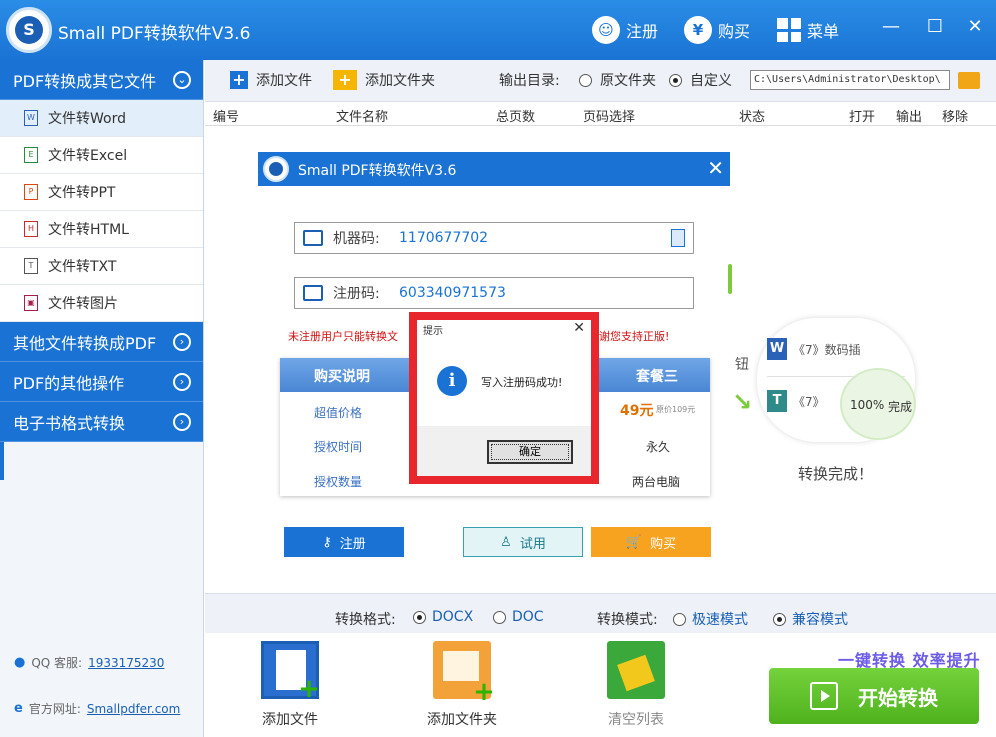 The height and width of the screenshot is (737, 996). I want to click on title-bar: S Small PDF转换软件V3.6 ☺ 注册 ¥ 购买 菜单 — ☐ ✕, so click(498, 30).